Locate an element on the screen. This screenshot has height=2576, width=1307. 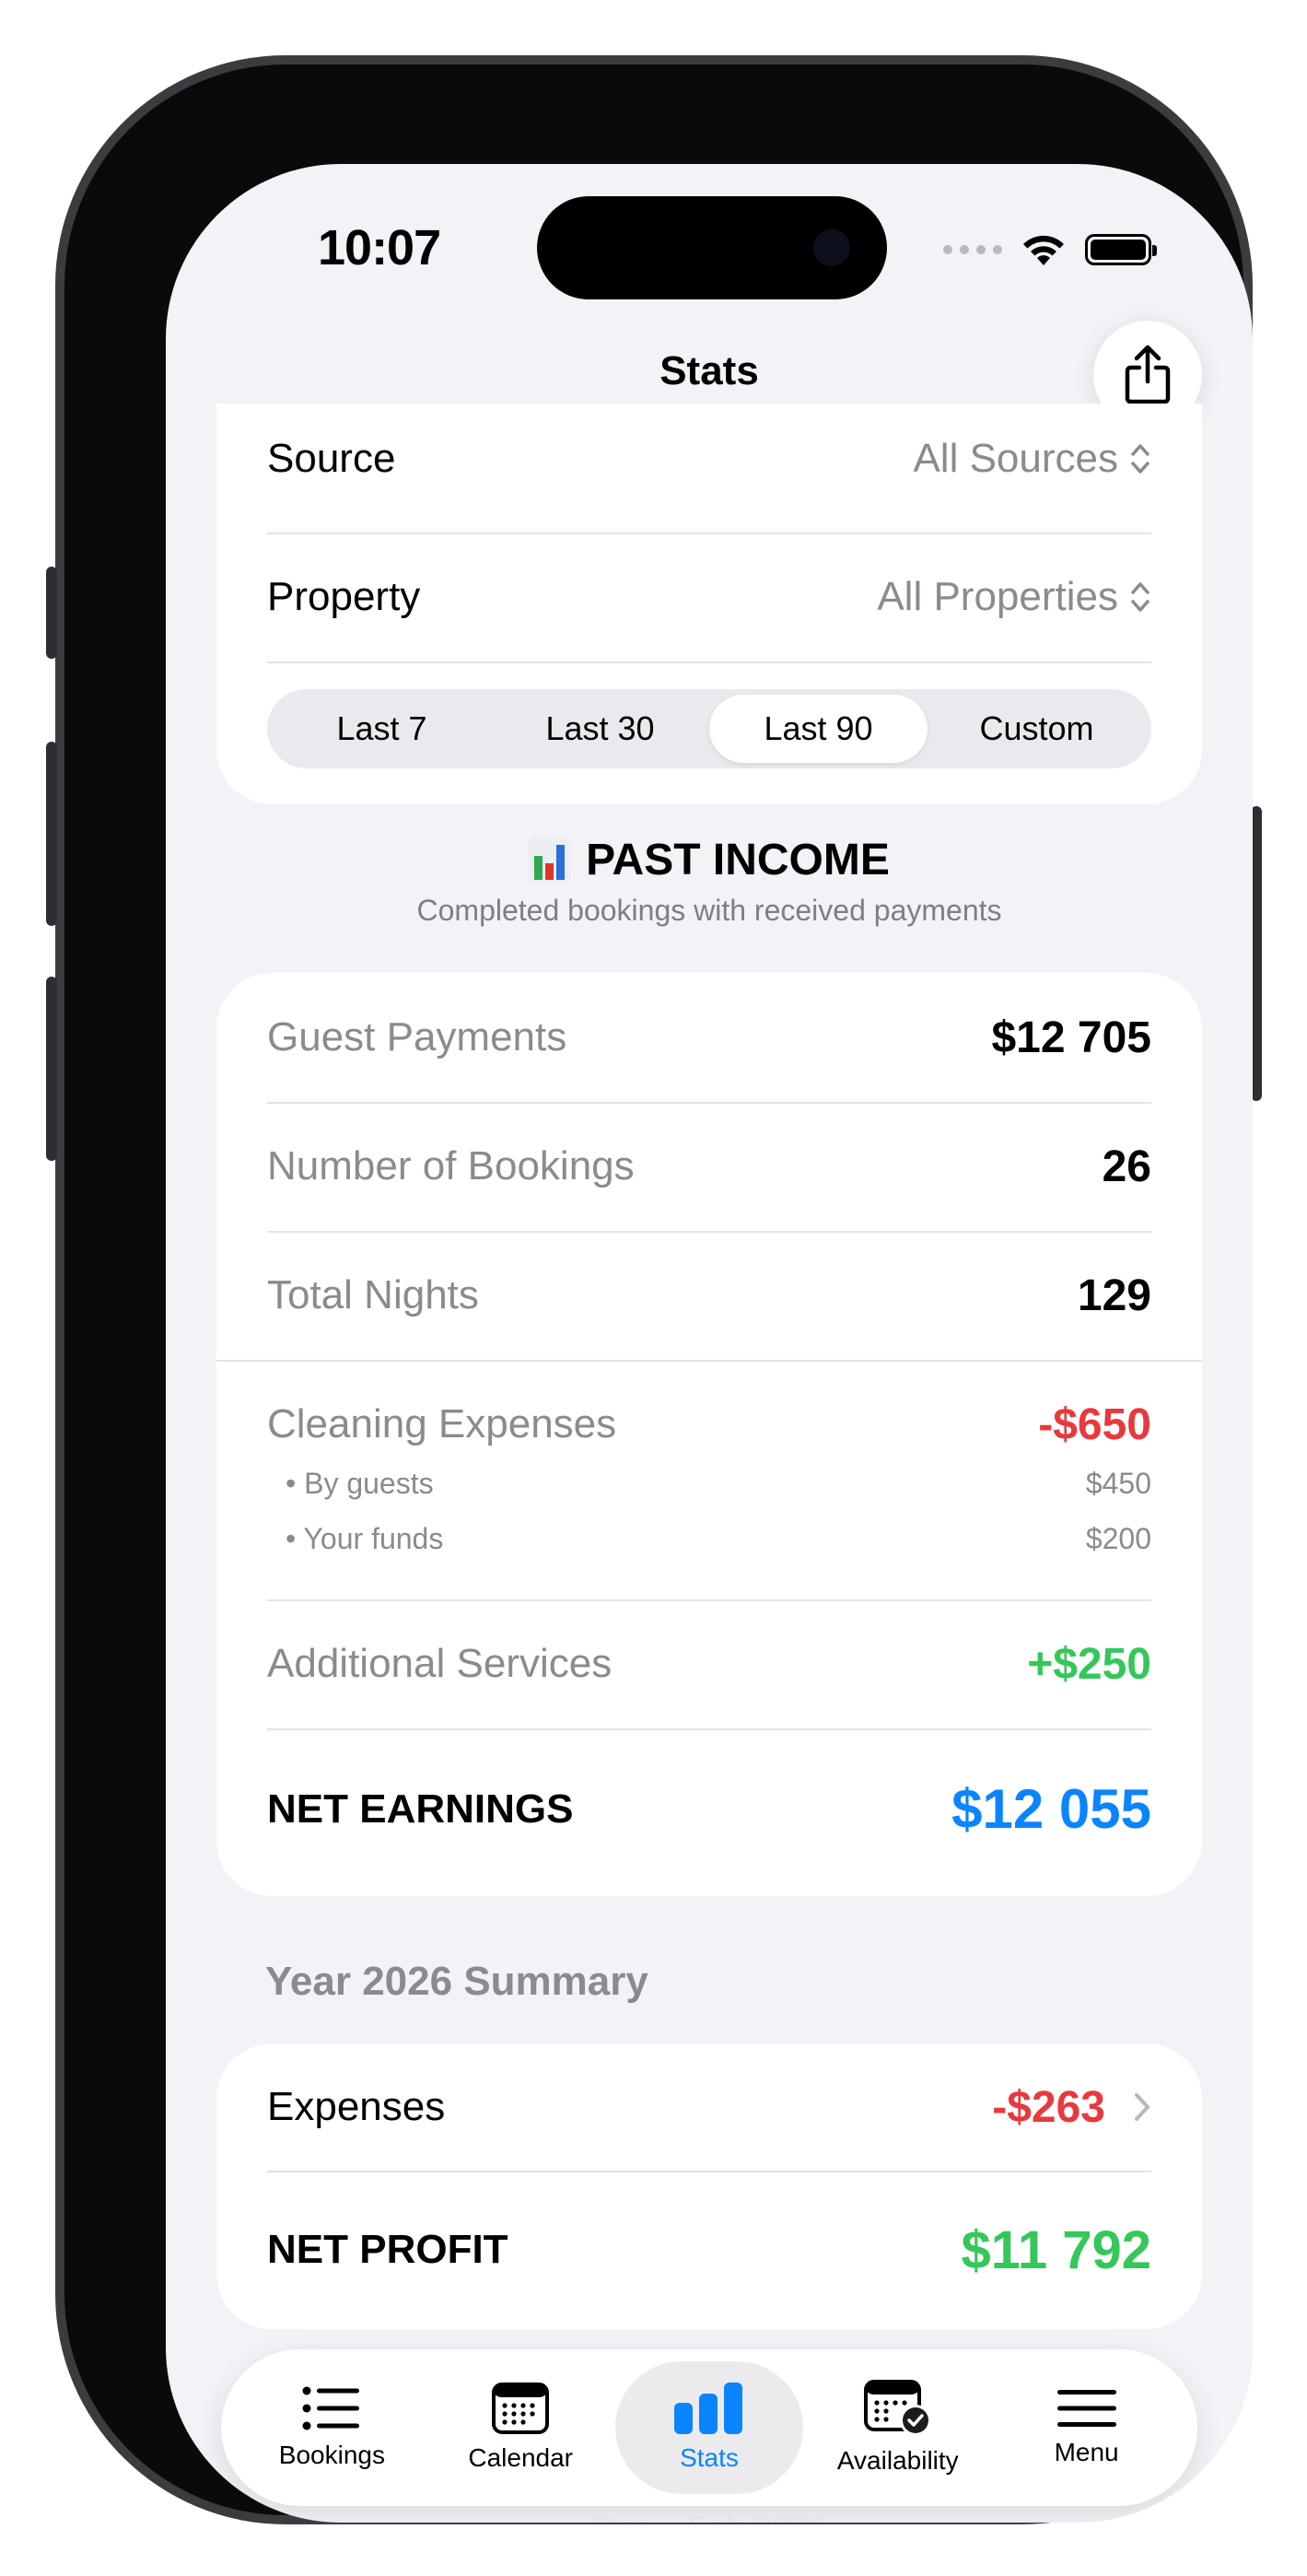
your-funds-label: • Your funds is located at coordinates (365, 1538).